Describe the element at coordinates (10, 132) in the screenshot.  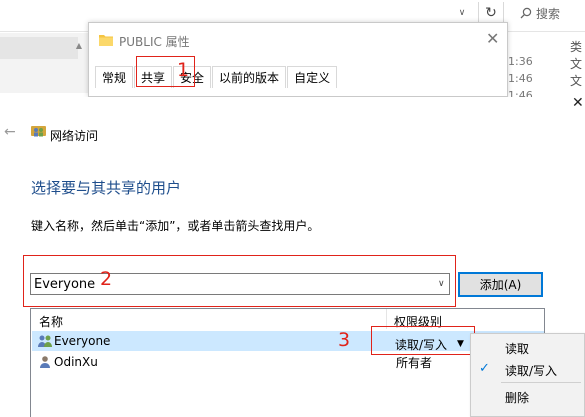
I see `back-arrow-icon: ←` at that location.